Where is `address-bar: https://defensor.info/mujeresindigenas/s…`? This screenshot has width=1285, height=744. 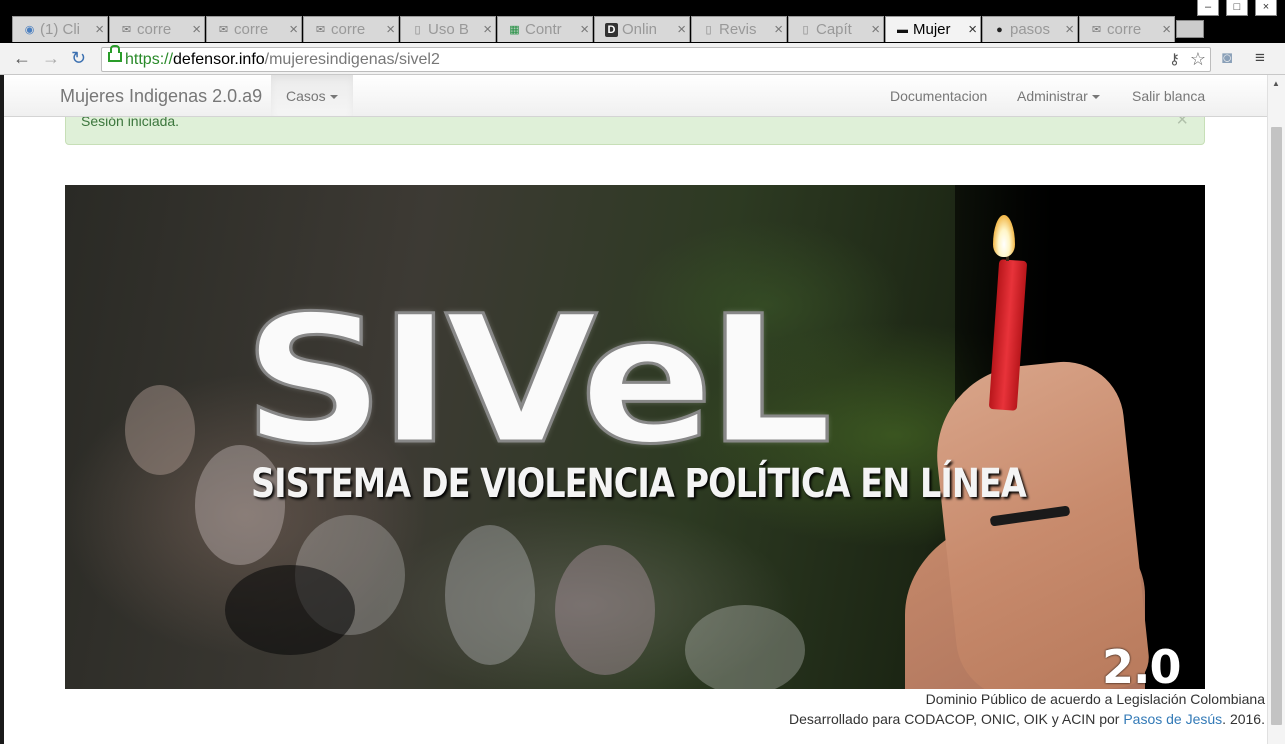 address-bar: https://defensor.info/mujeresindigenas/s… is located at coordinates (656, 58).